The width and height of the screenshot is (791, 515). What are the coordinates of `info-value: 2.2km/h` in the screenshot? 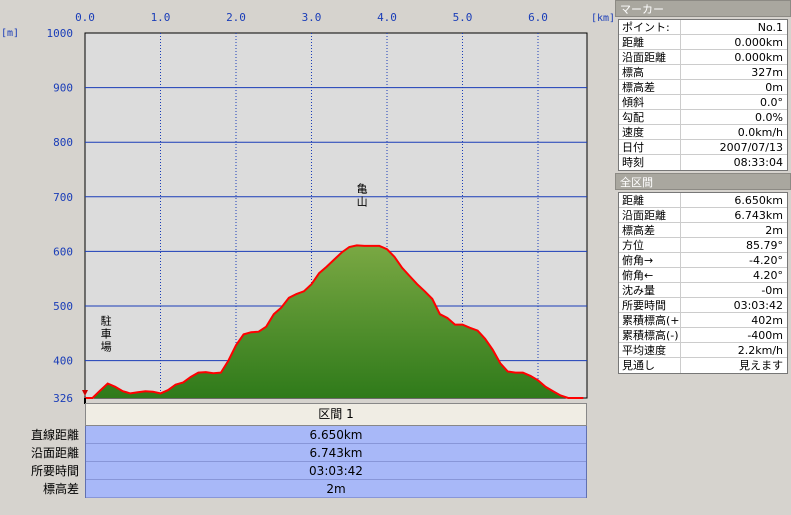 It's located at (760, 350).